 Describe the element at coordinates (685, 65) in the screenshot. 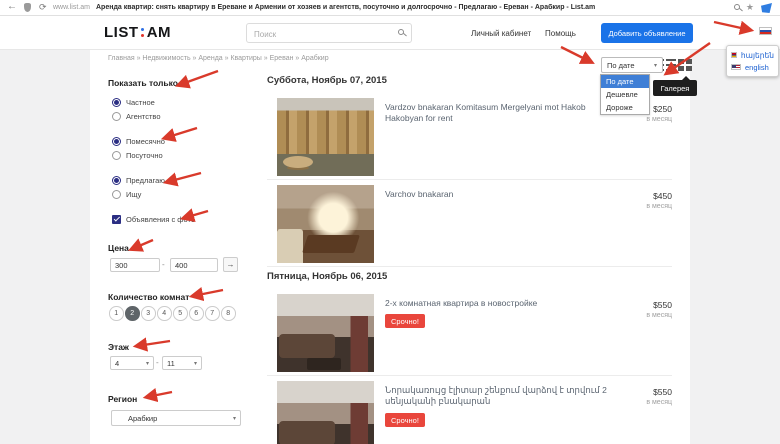

I see `gallery-view-icon` at that location.